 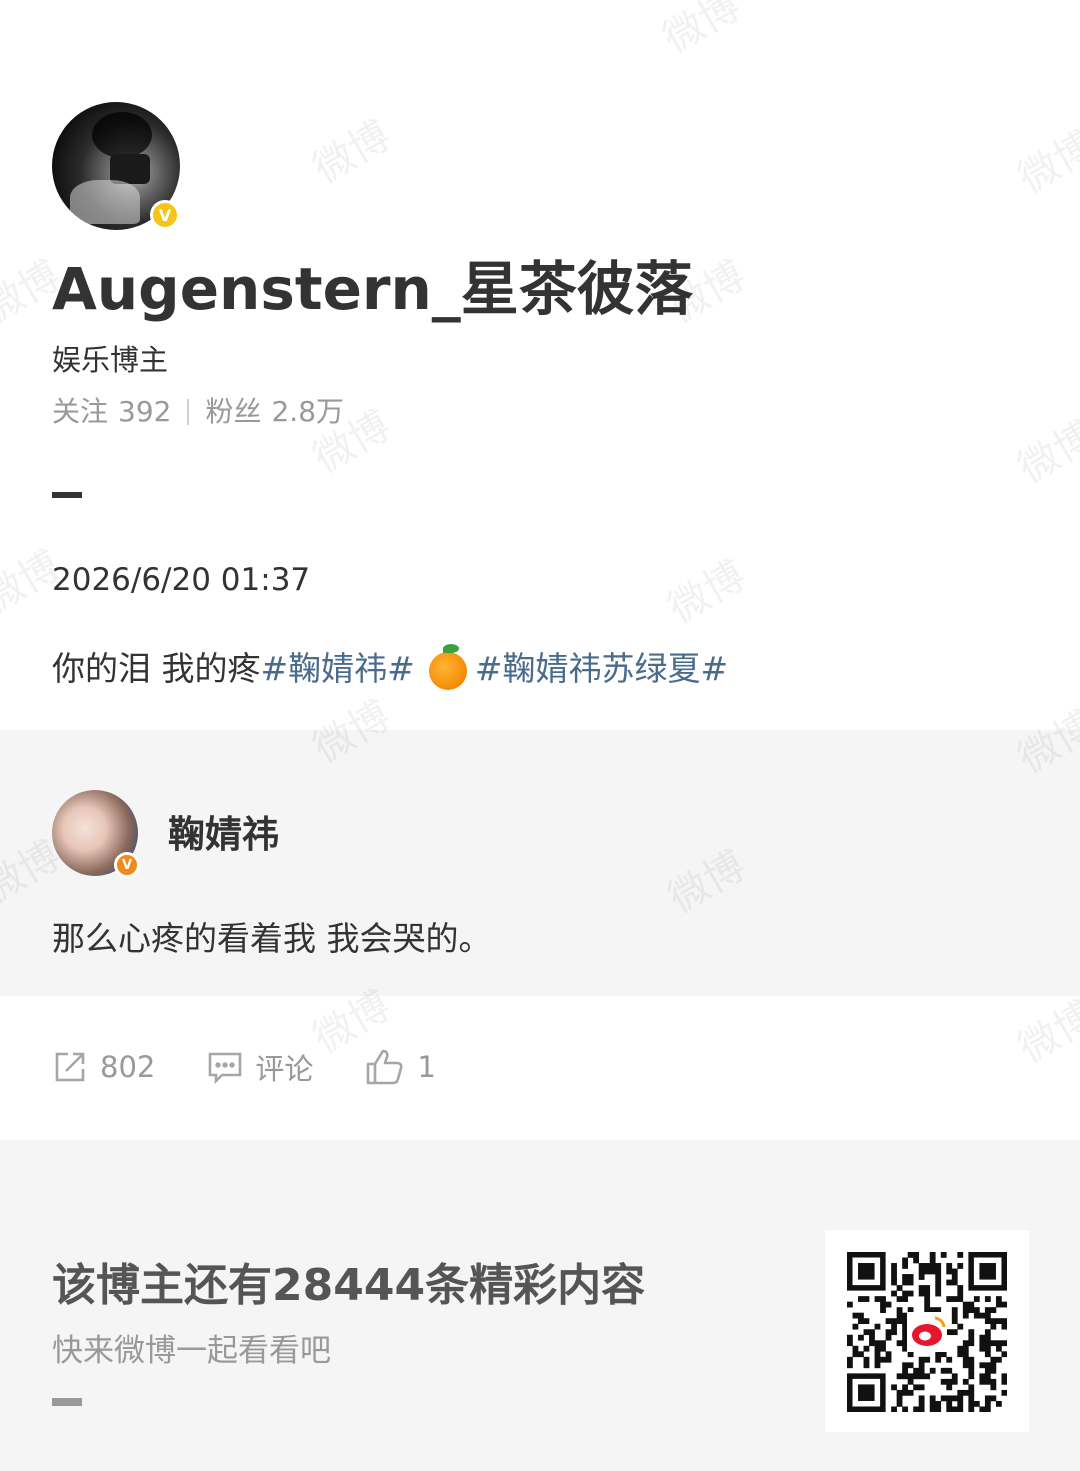 I want to click on hashtag-link: #鞠婧祎#, so click(x=338, y=669).